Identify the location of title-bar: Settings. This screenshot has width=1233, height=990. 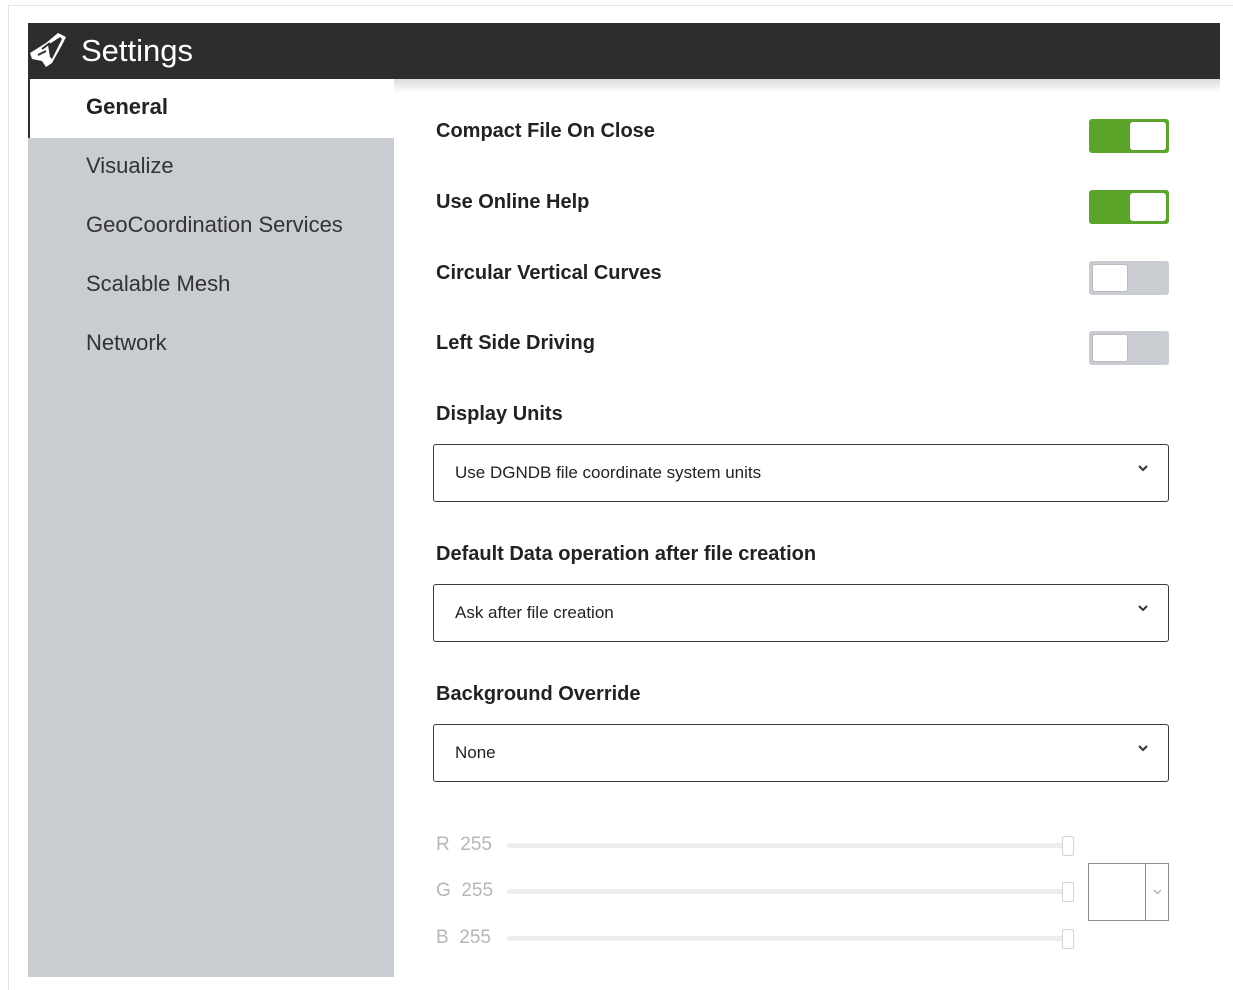
(624, 51).